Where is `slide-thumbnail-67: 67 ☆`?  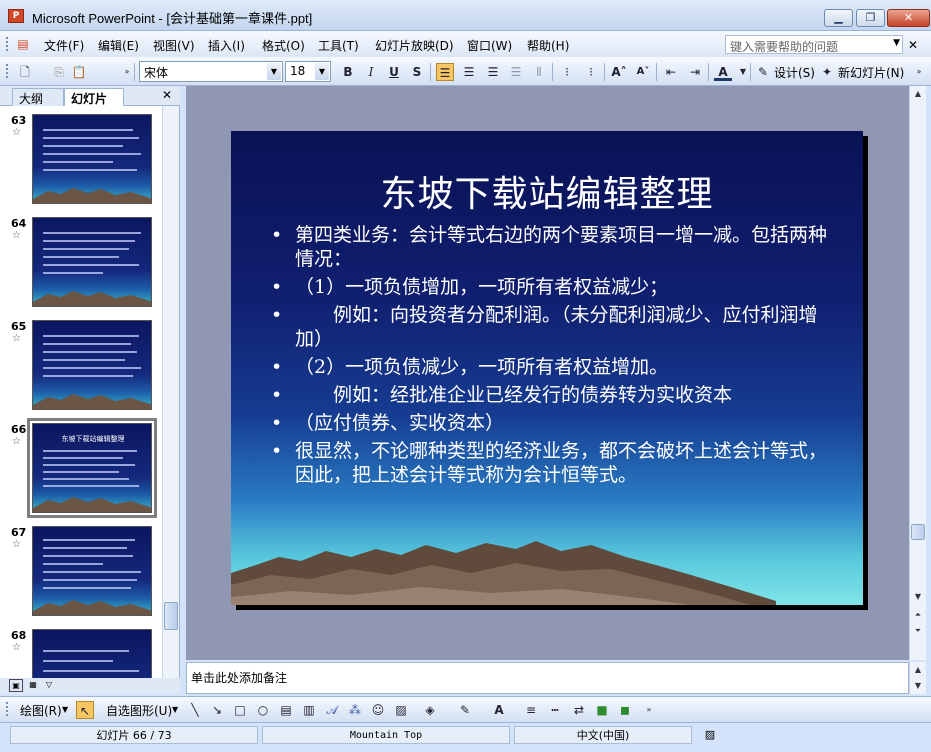 slide-thumbnail-67: 67 ☆ is located at coordinates (81, 576).